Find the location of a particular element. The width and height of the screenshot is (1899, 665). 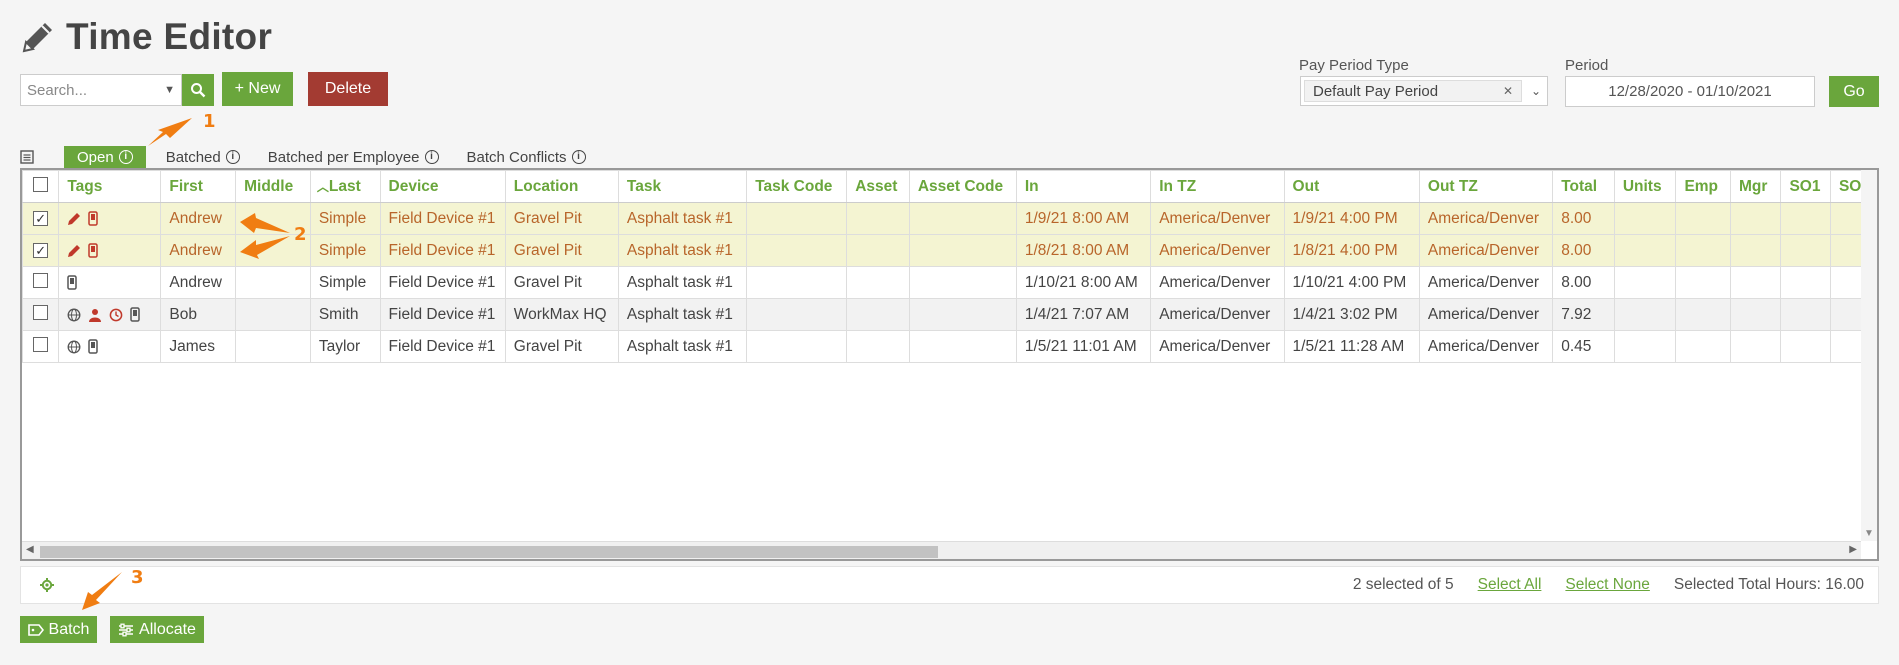

col-asset-code: Asset Code is located at coordinates (962, 186).